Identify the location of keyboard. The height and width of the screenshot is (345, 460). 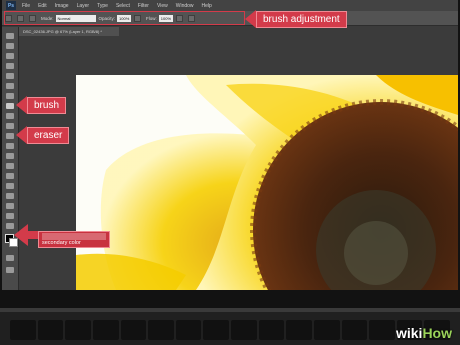
(230, 332).